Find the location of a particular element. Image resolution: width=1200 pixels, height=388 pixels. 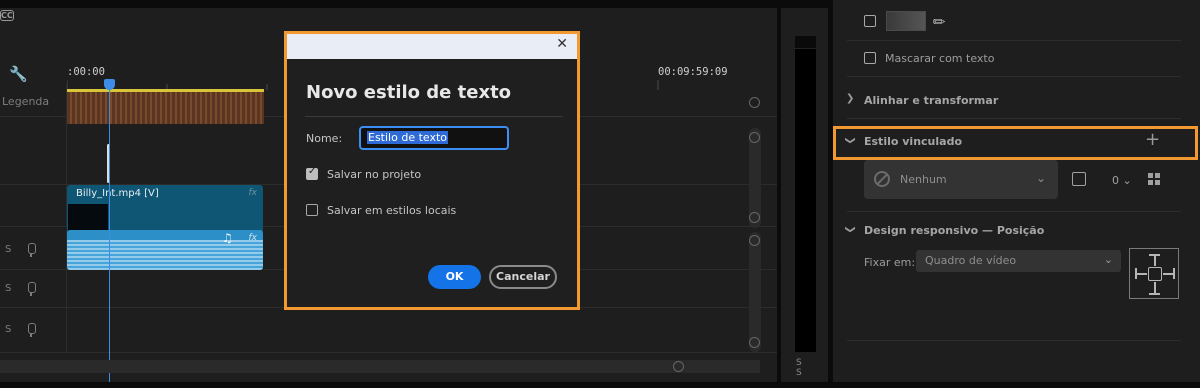

closed-captions-icon: CC is located at coordinates (7, 15).